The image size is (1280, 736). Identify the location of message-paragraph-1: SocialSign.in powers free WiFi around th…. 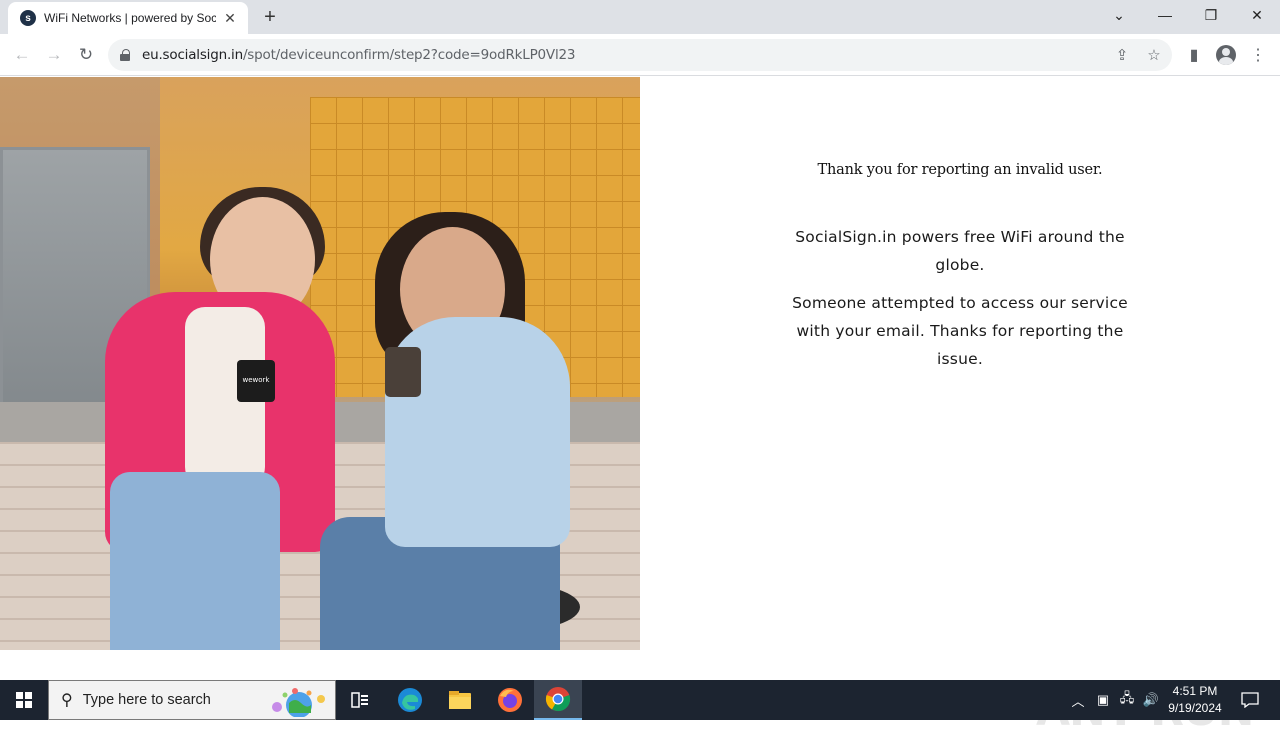
(960, 251).